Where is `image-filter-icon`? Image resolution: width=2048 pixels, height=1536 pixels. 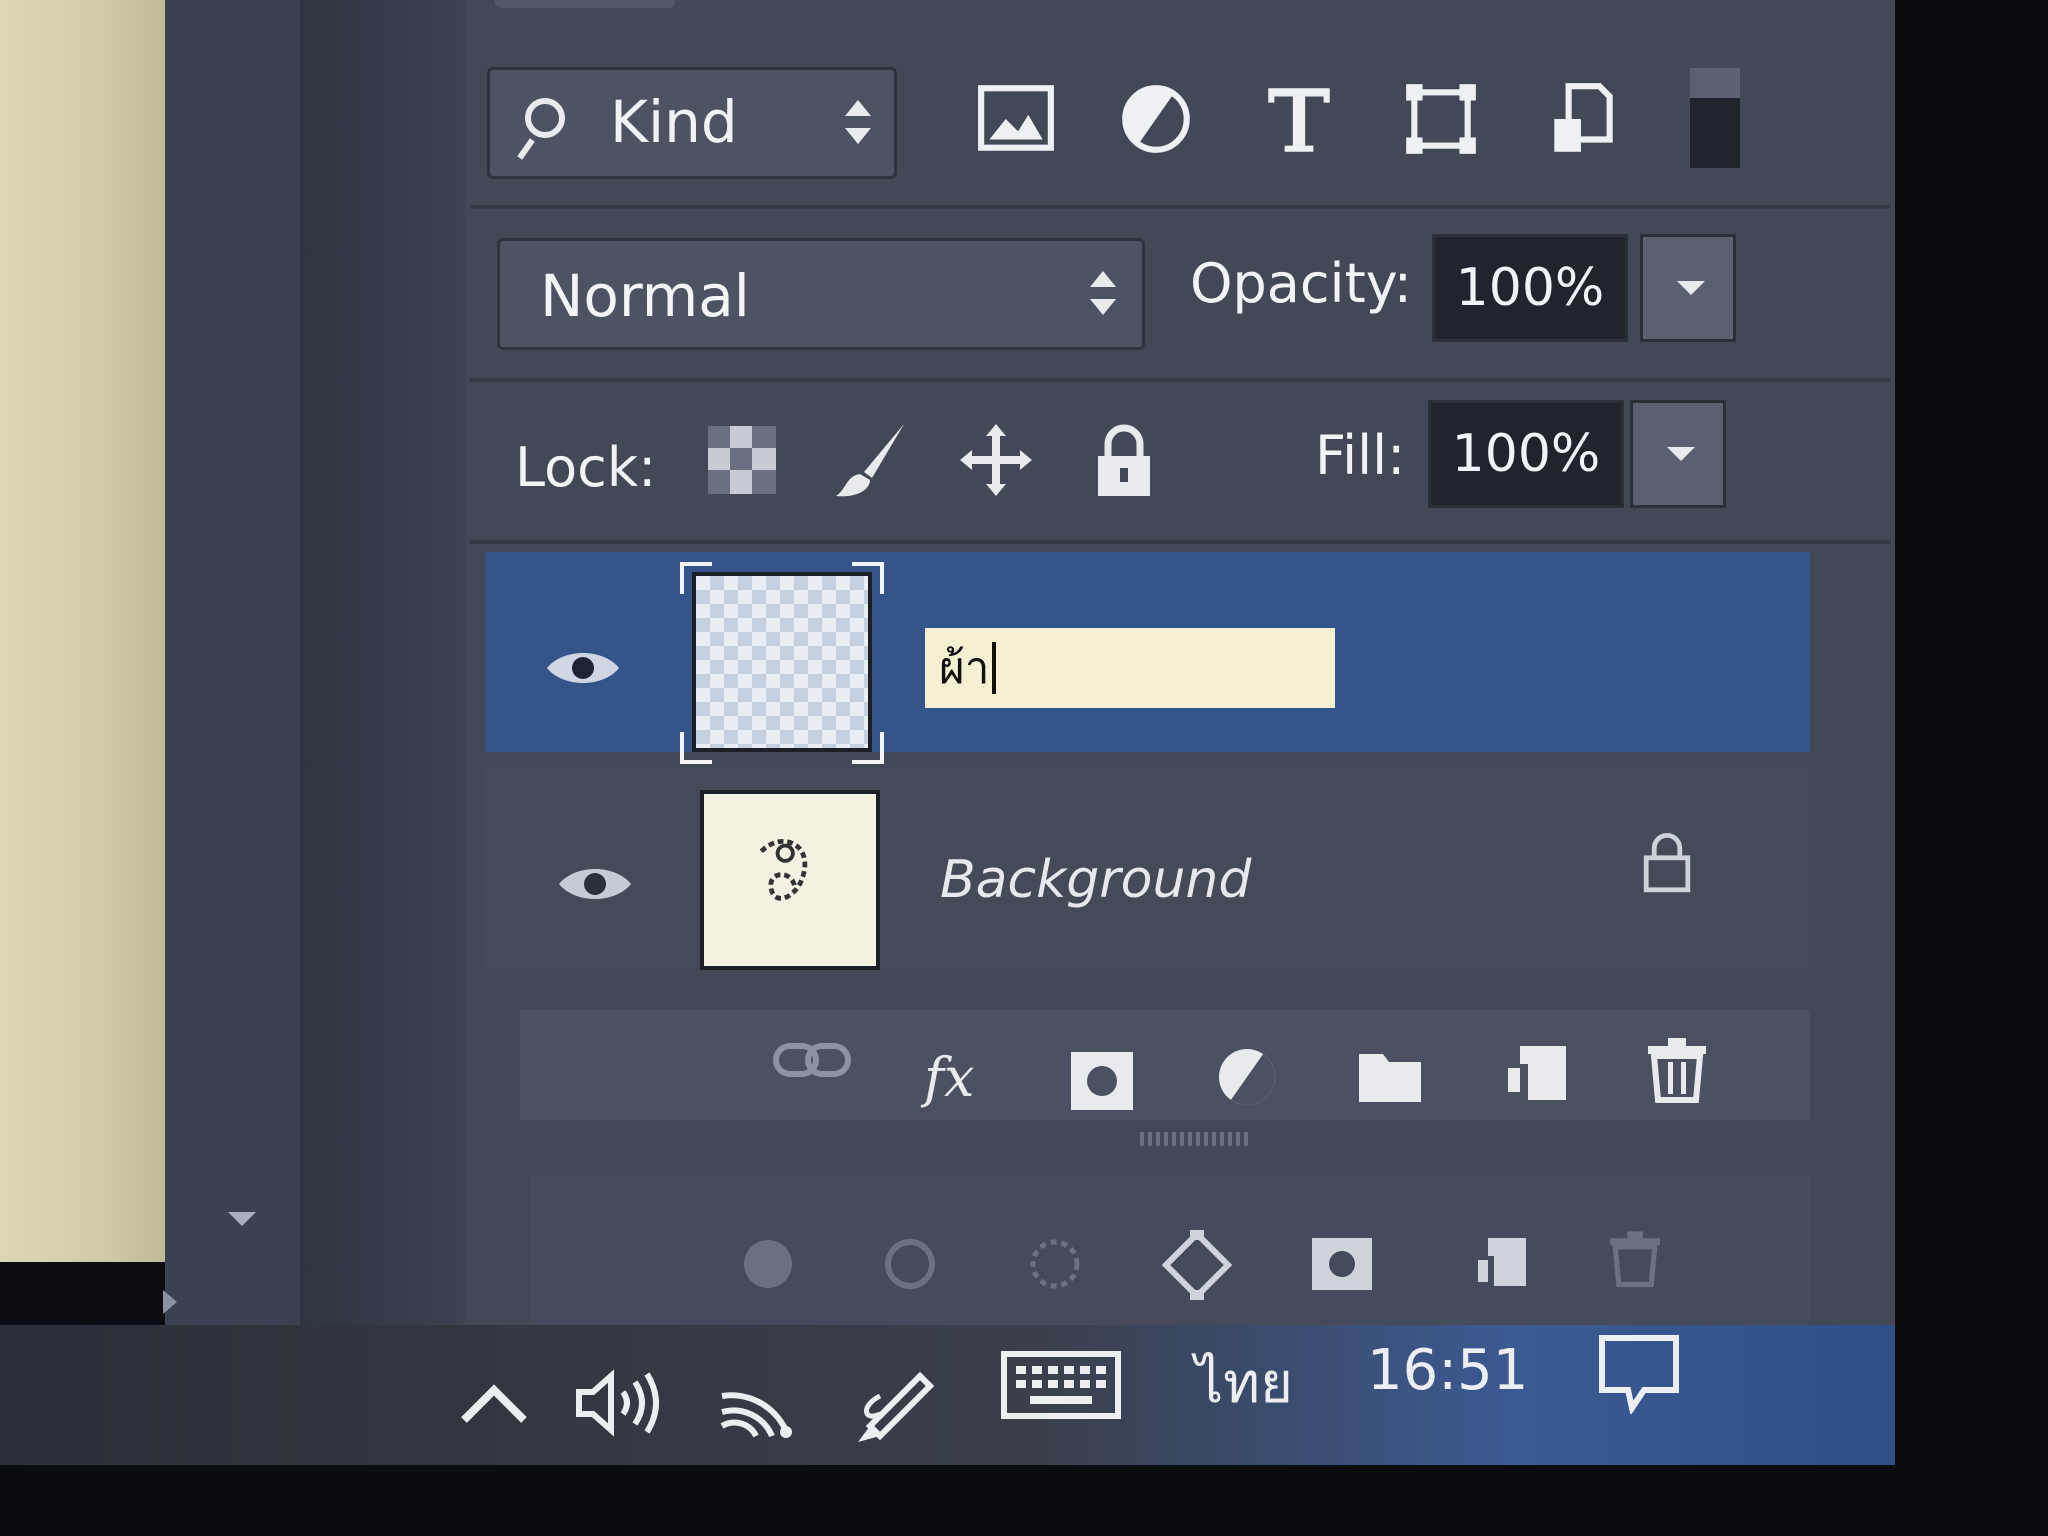
image-filter-icon is located at coordinates (1016, 119).